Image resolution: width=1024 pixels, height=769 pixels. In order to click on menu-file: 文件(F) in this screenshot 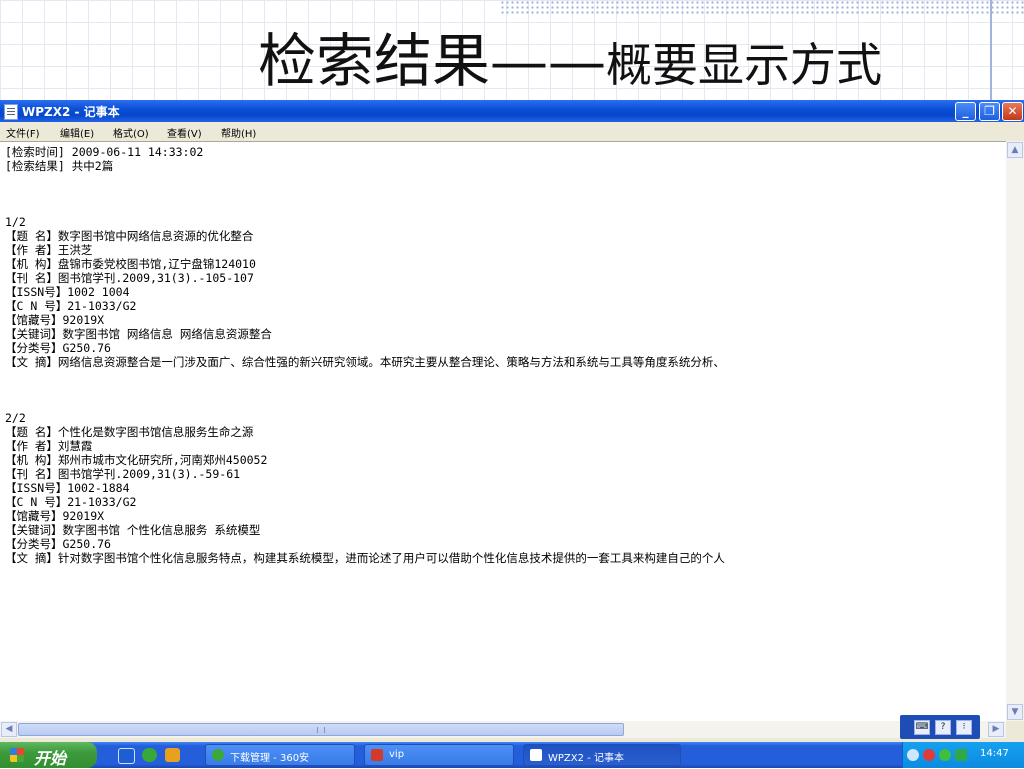, I will do `click(23, 132)`.